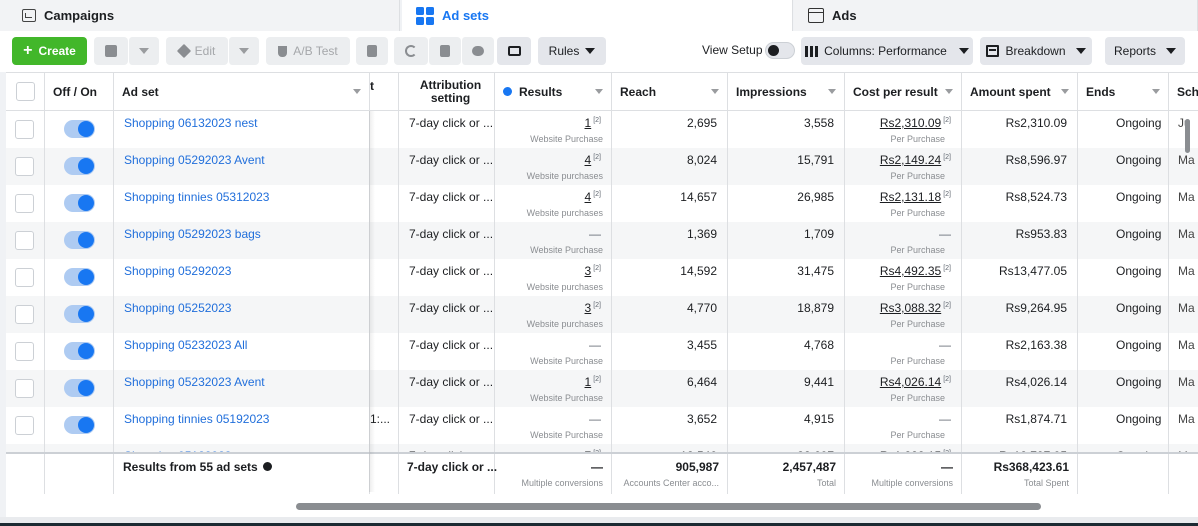 This screenshot has height=526, width=1198. Describe the element at coordinates (177, 308) in the screenshot. I see `ad-set-name-link: Shopping 05252023` at that location.